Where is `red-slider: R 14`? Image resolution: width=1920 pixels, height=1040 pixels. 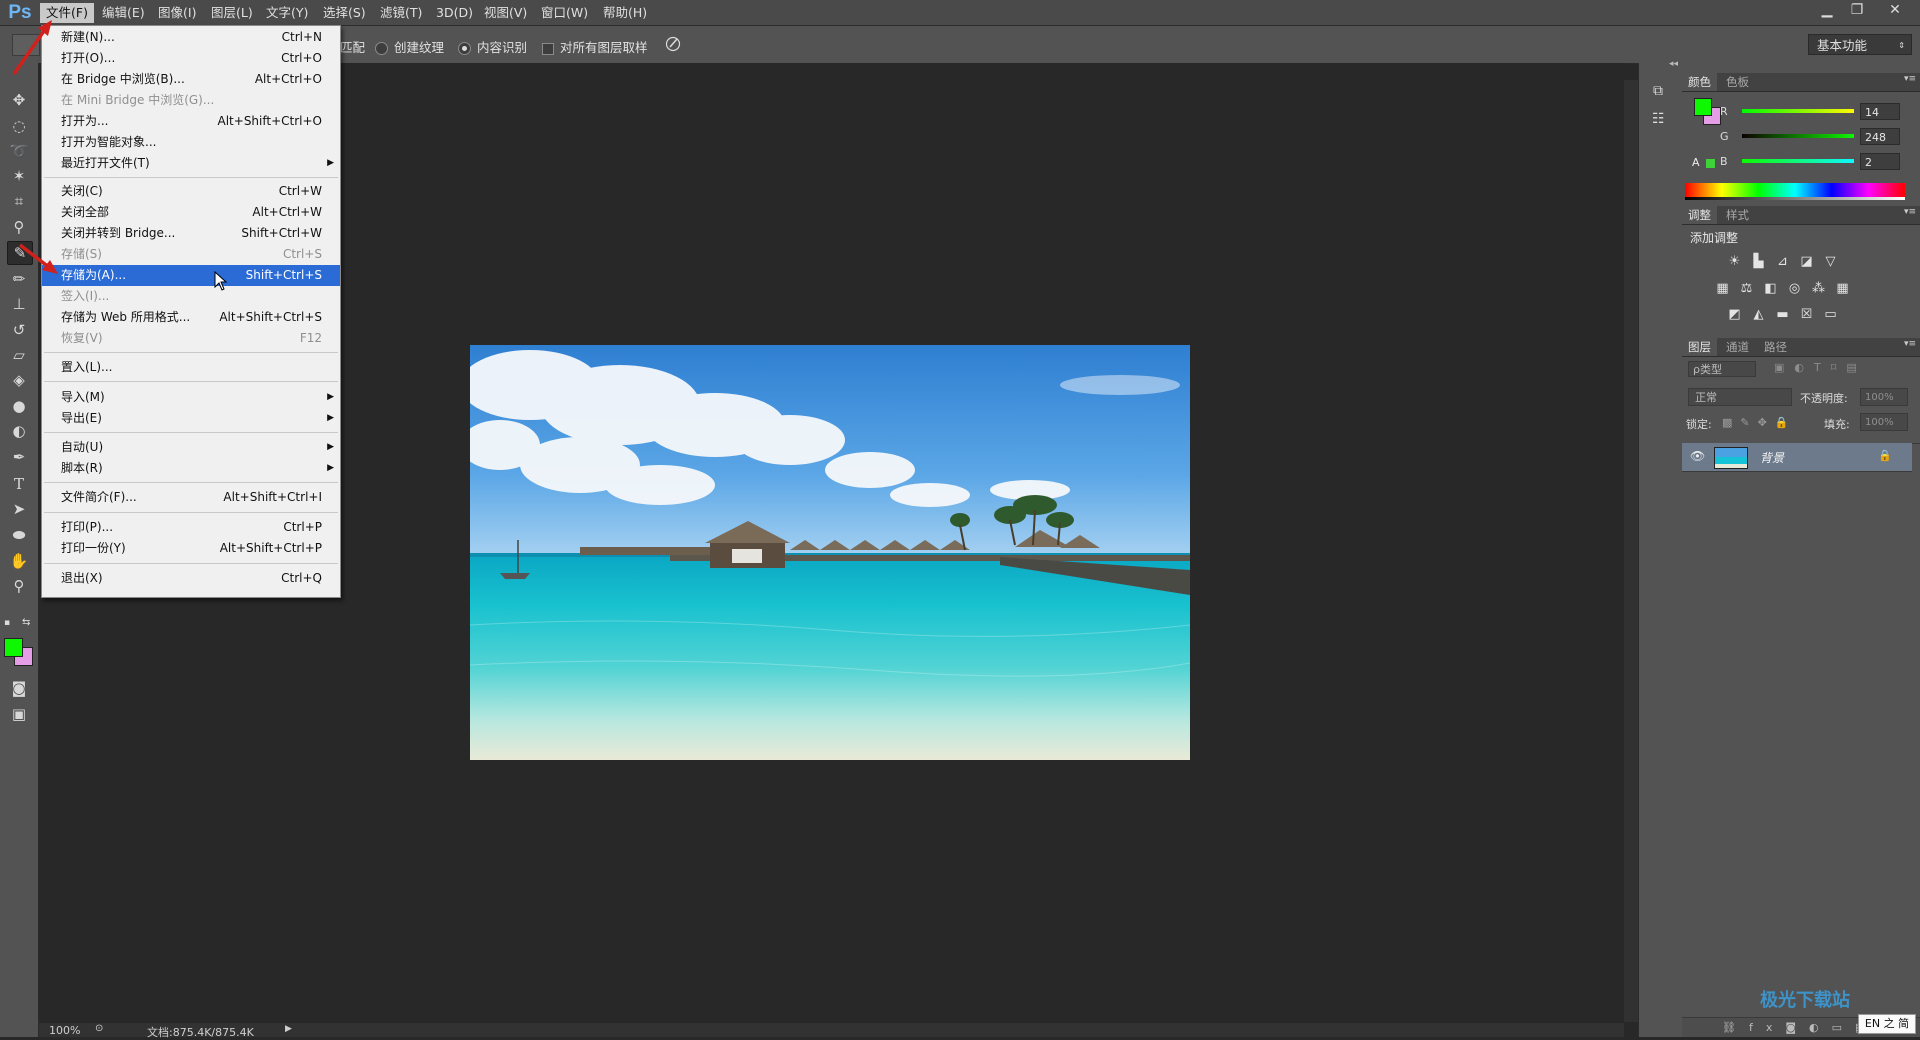 red-slider: R 14 is located at coordinates (1820, 113).